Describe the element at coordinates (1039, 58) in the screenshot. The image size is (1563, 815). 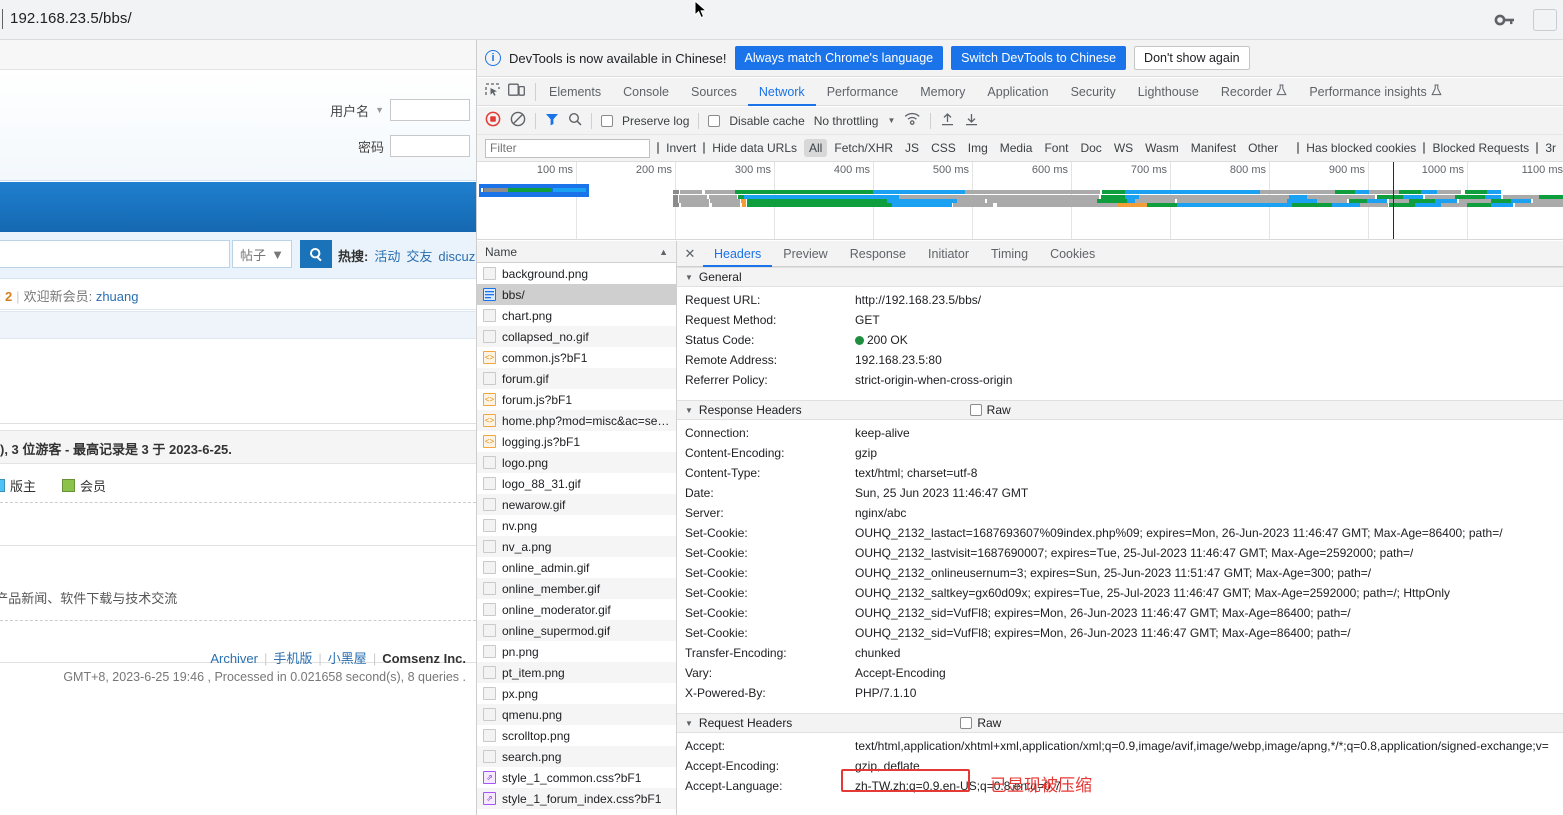
I see `switch-to-chinese-button: Switch DevTools to Chinese` at that location.